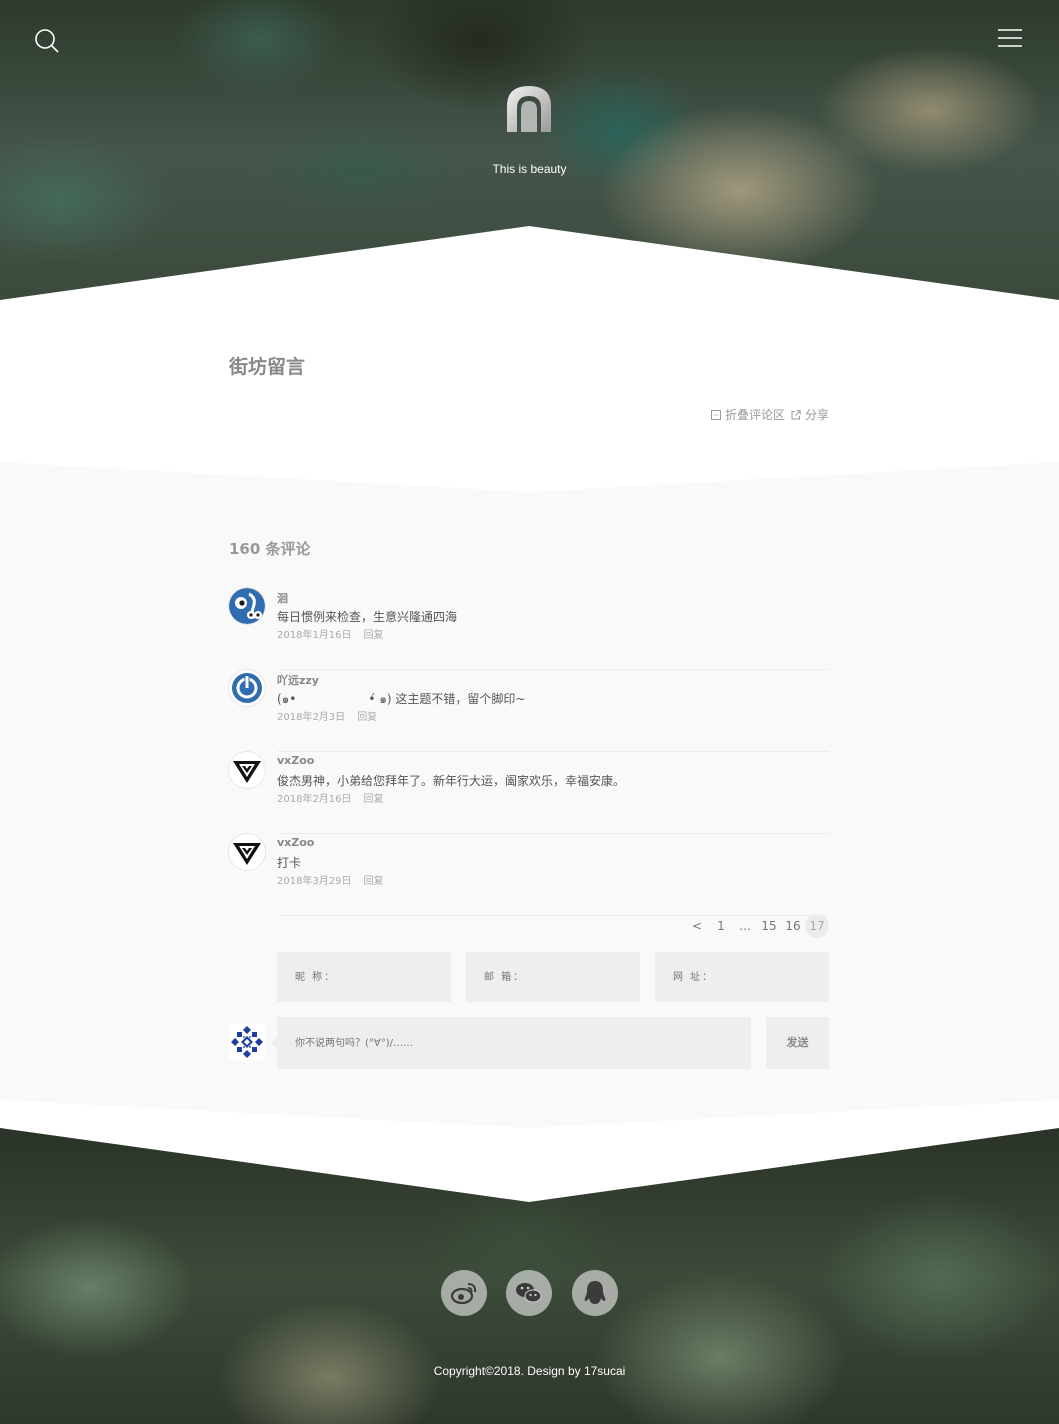 This screenshot has width=1059, height=1424. Describe the element at coordinates (793, 926) in the screenshot. I see `pagination-page: 16` at that location.